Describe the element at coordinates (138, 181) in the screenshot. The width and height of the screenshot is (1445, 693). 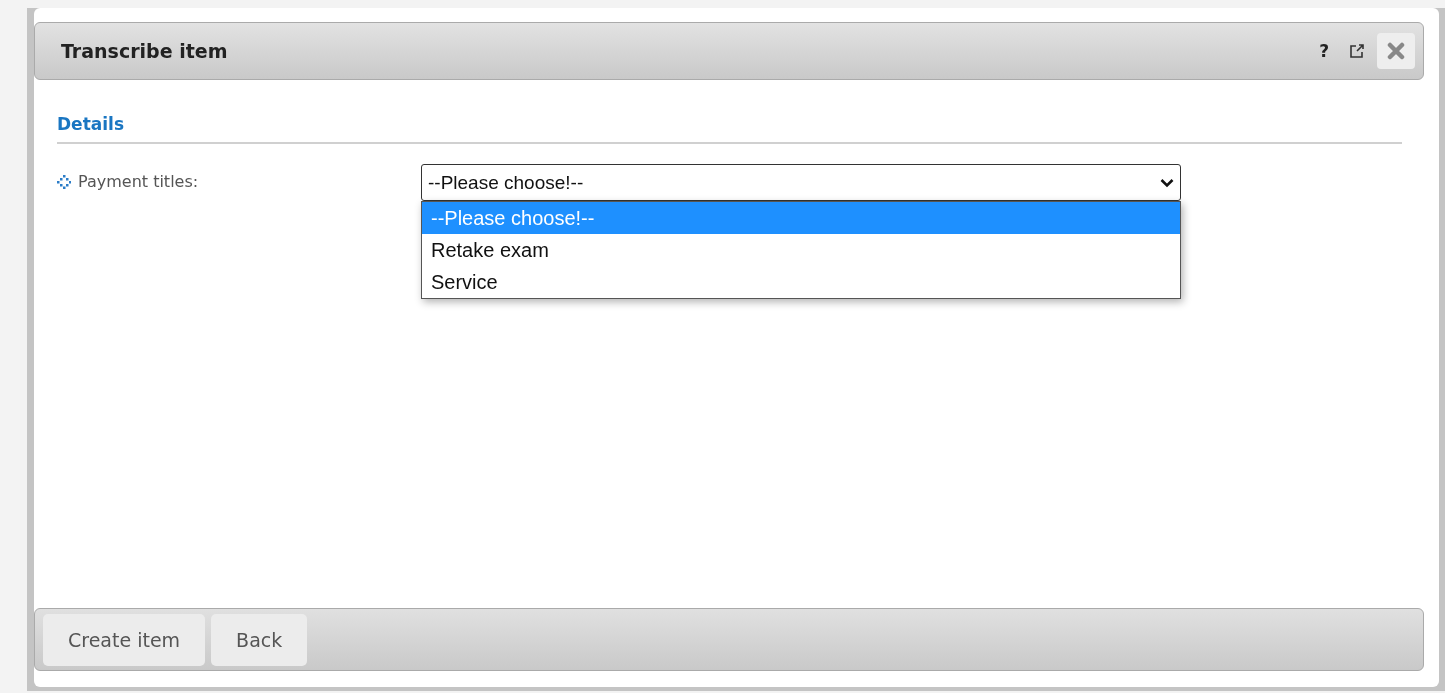
I see `field-label: Payment titles:` at that location.